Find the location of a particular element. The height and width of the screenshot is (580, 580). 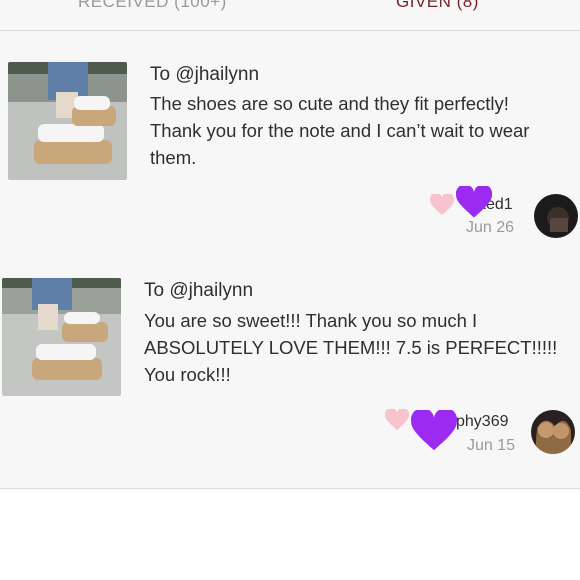

tab-received: RECEIVED (100+) is located at coordinates (152, 6).